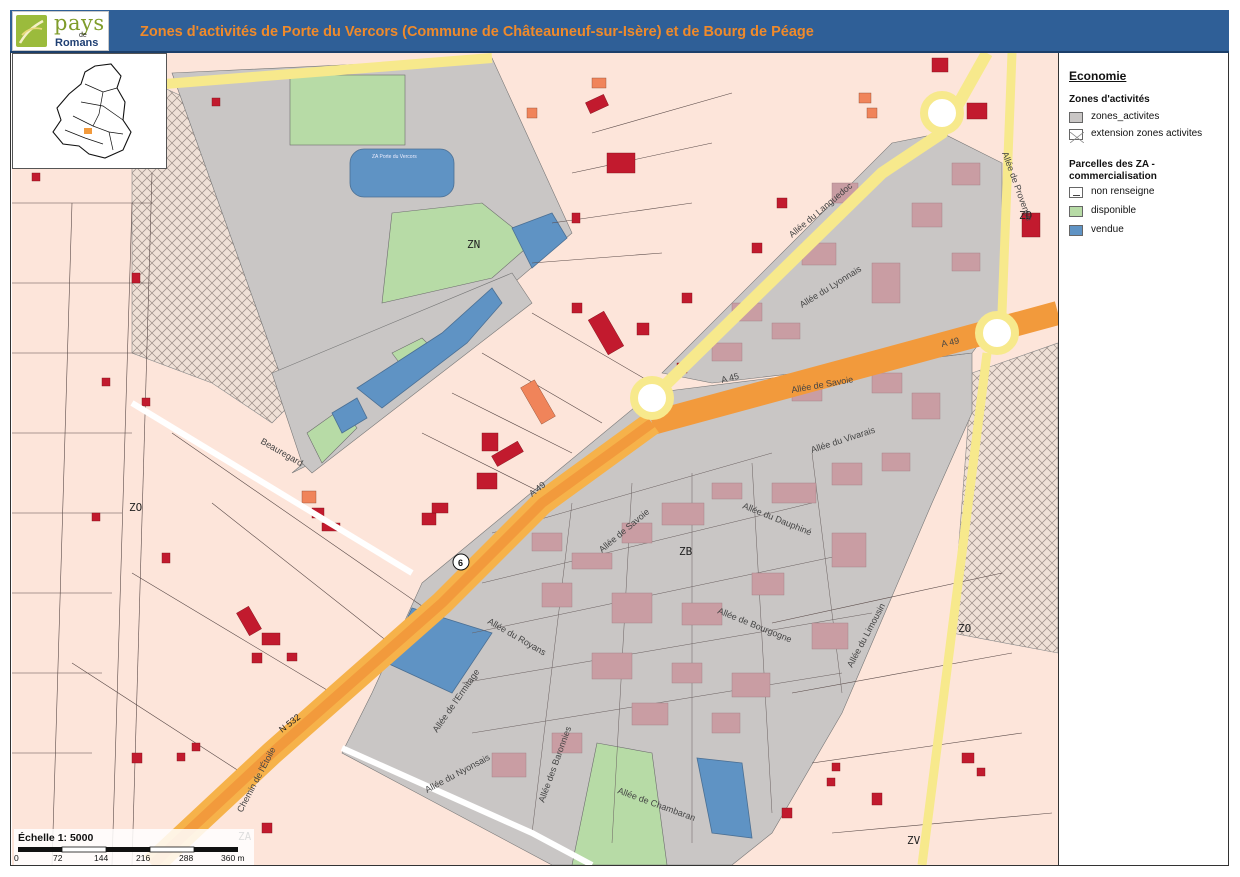 This screenshot has width=1240, height=877. Describe the element at coordinates (58, 858) in the screenshot. I see `scale-tick: 72` at that location.